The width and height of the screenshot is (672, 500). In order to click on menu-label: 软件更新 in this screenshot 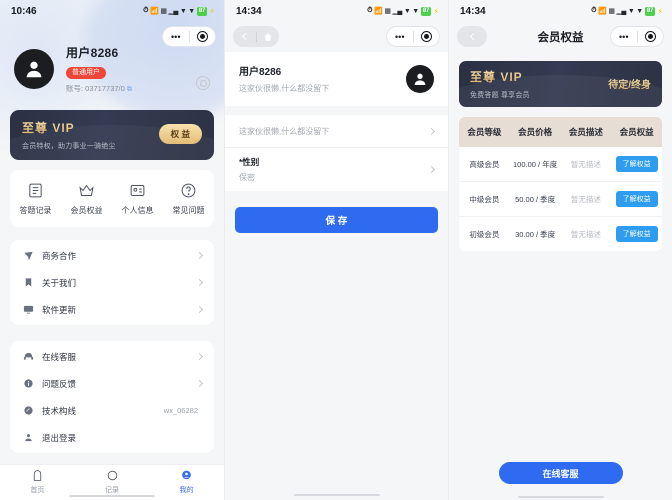, I will do `click(59, 309)`.